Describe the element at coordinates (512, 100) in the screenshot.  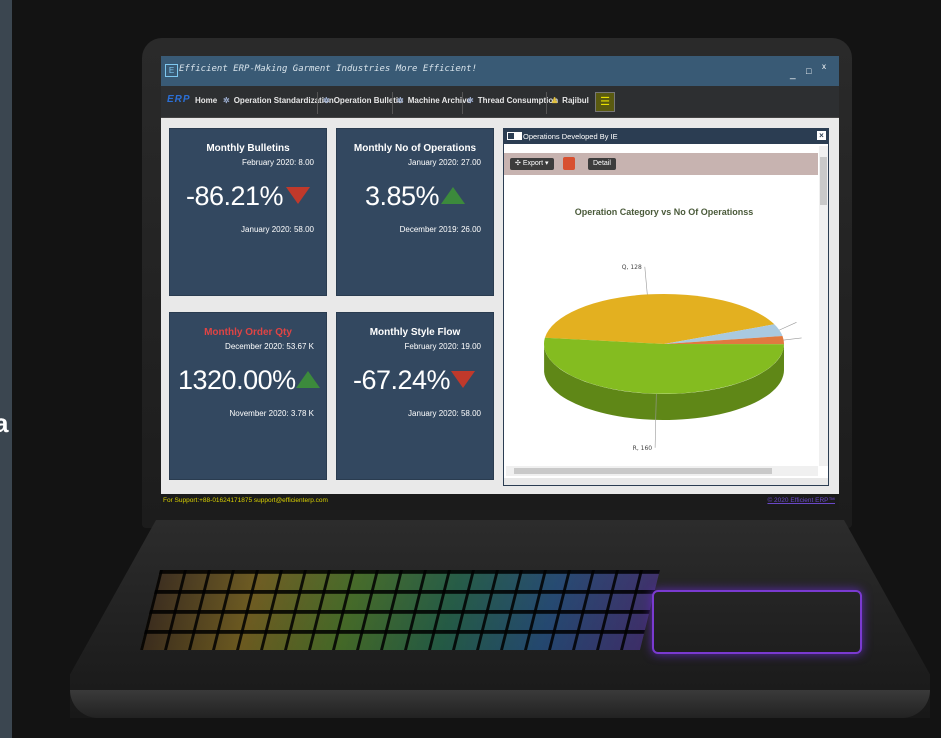
I see `menu-thread-consumption: ✲ Thread Consumption` at that location.